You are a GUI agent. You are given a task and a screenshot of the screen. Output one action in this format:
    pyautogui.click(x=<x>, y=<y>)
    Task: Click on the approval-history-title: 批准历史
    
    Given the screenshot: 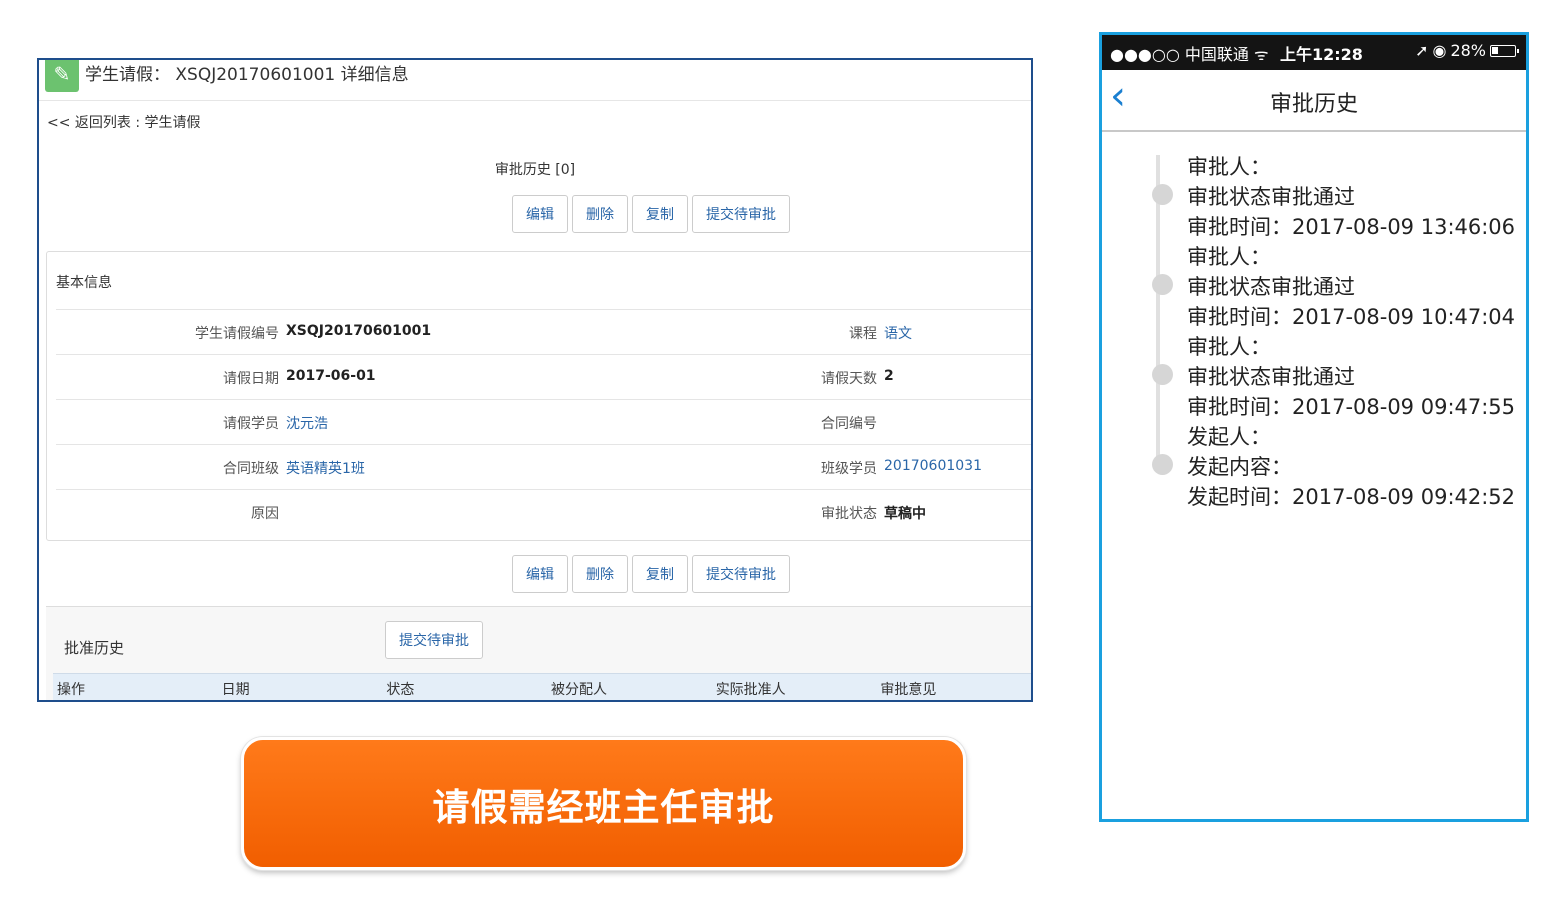 What is the action you would take?
    pyautogui.click(x=94, y=648)
    